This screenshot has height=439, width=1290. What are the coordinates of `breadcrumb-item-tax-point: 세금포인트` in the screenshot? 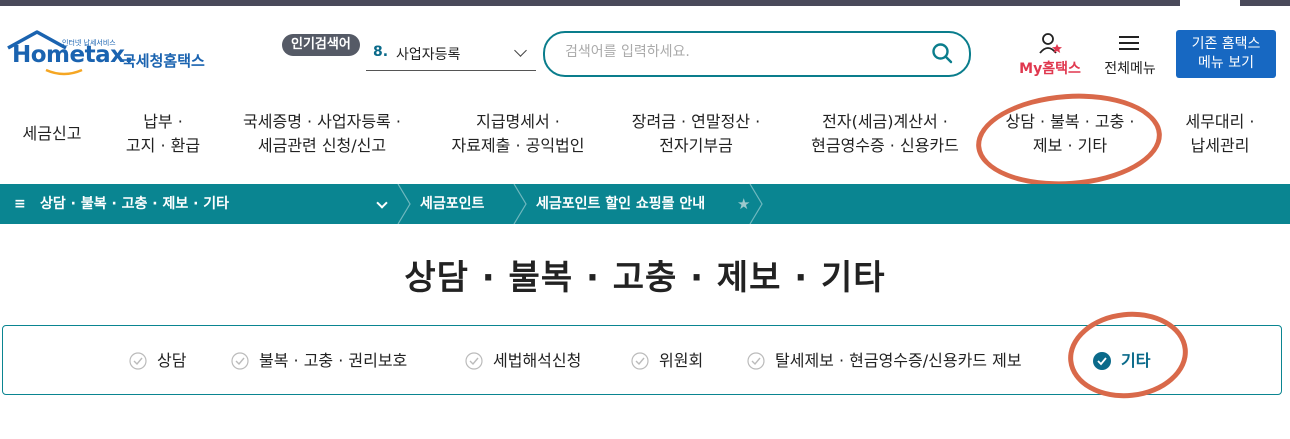 It's located at (452, 204).